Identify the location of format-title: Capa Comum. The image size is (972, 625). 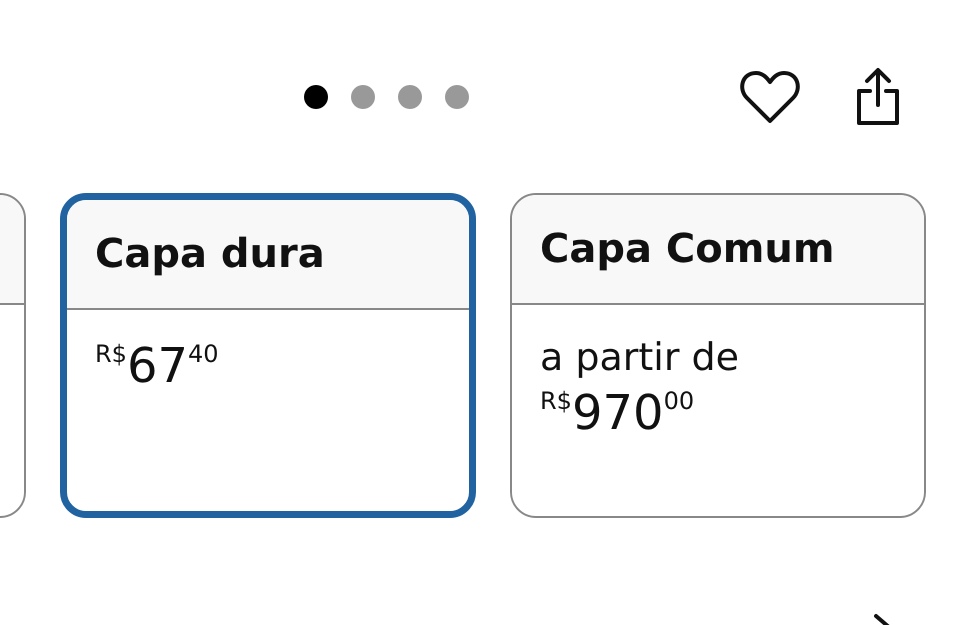
(687, 249).